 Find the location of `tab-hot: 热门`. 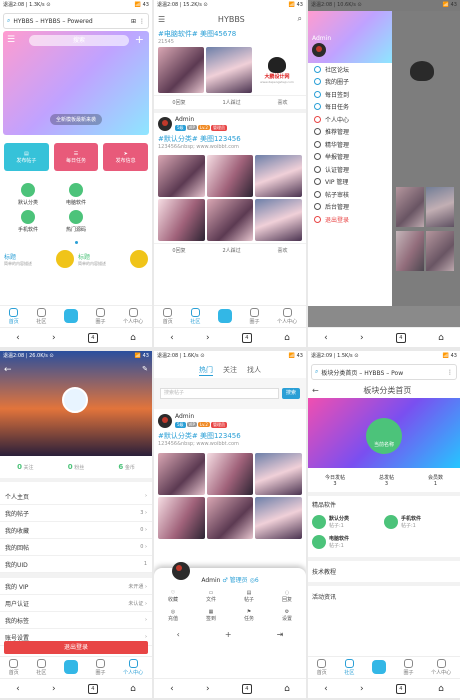

tab-hot: 热门 is located at coordinates (206, 370).